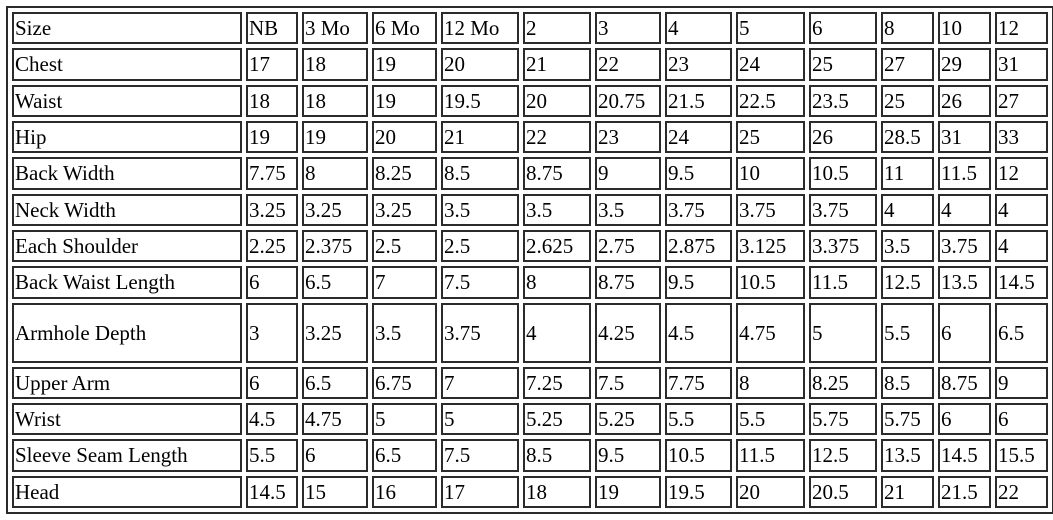 This screenshot has height=520, width=1053. Describe the element at coordinates (628, 137) in the screenshot. I see `measurement-value-cell: 23` at that location.